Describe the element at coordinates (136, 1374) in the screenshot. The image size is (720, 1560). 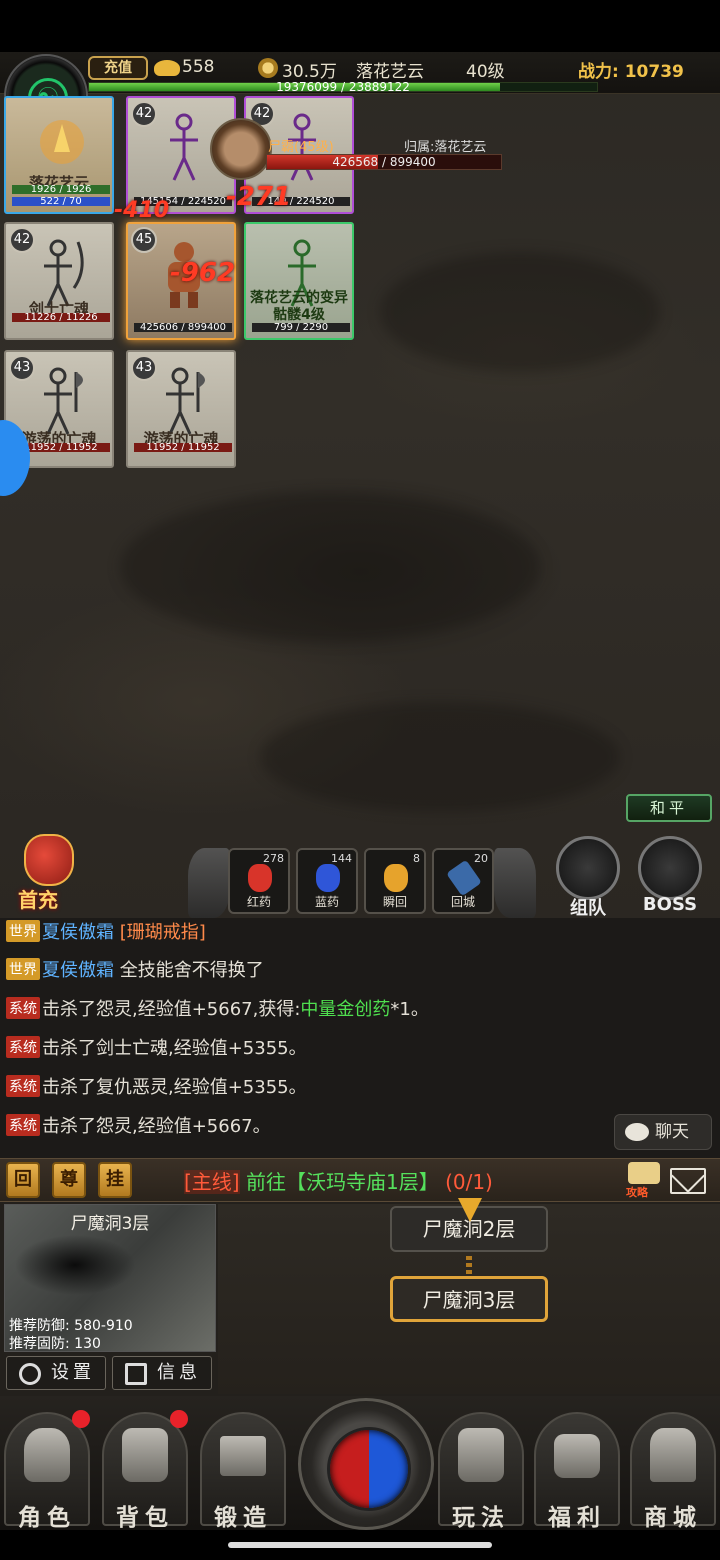
I see `document-icon` at that location.